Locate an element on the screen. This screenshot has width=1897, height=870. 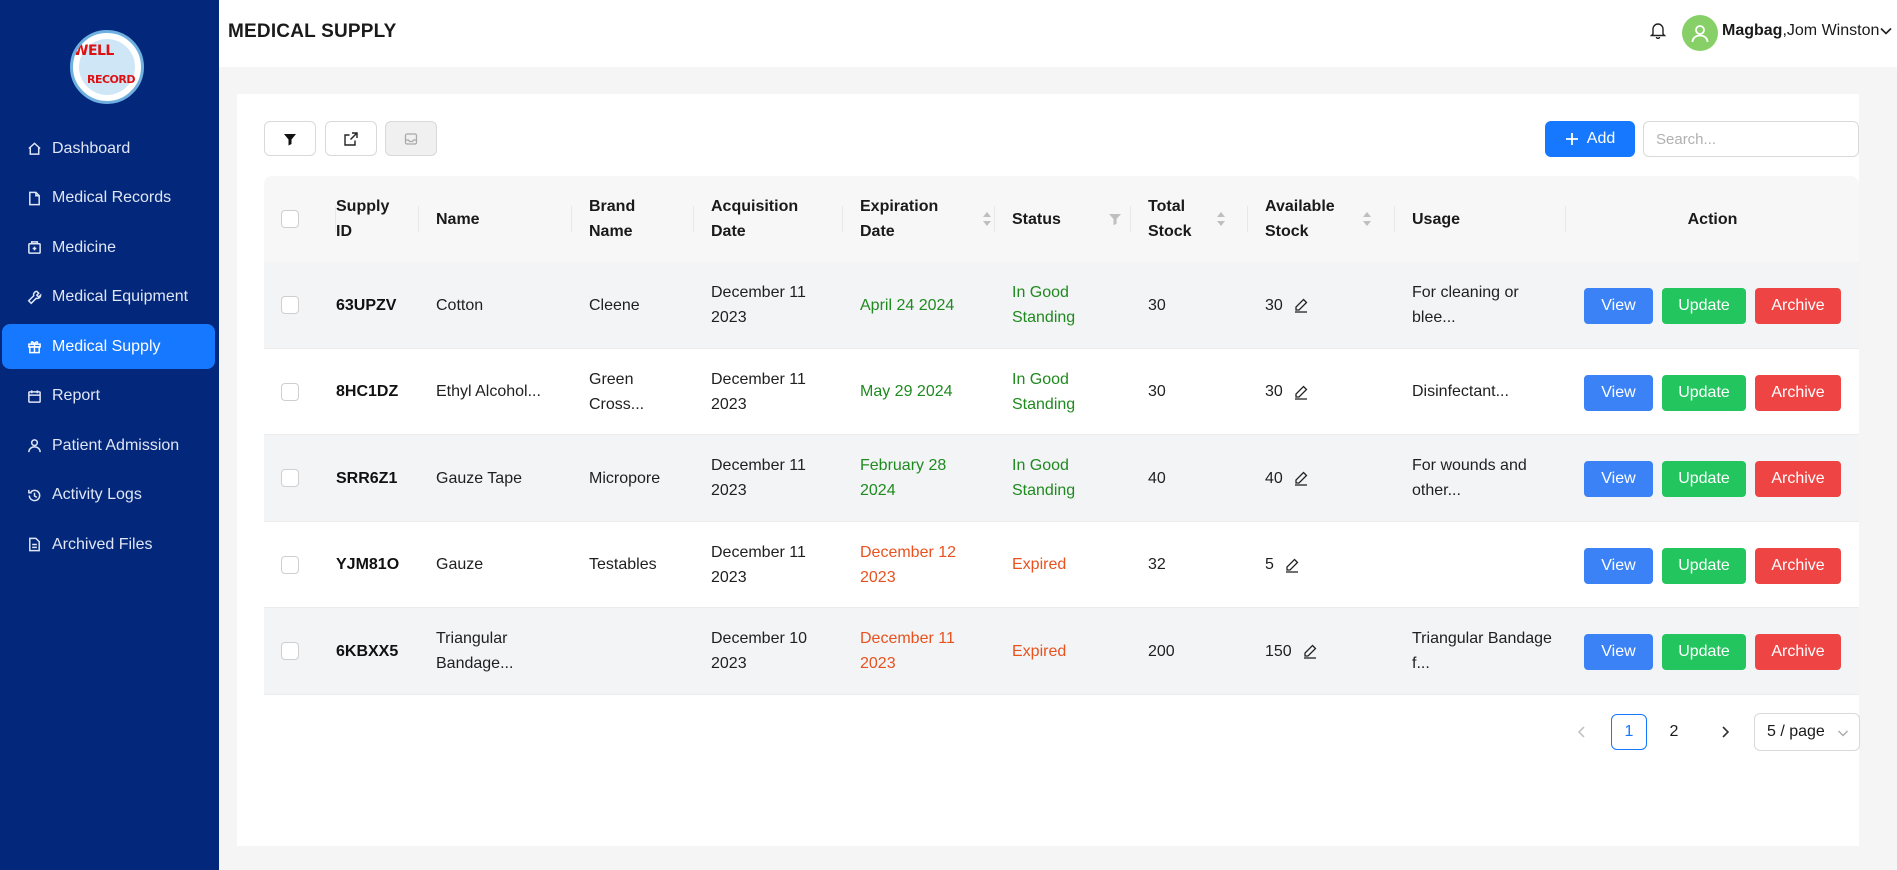
chevron-down-icon is located at coordinates (1886, 31).